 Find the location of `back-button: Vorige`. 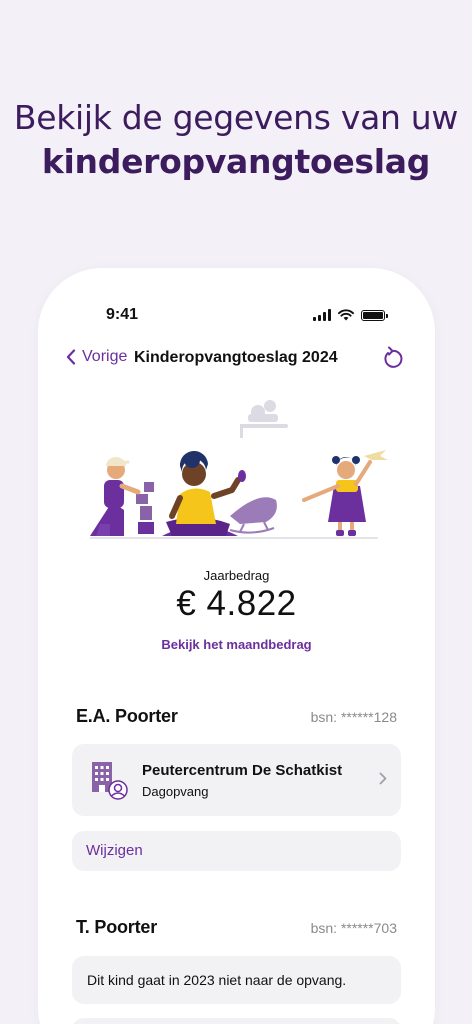

back-button: Vorige is located at coordinates (96, 357).